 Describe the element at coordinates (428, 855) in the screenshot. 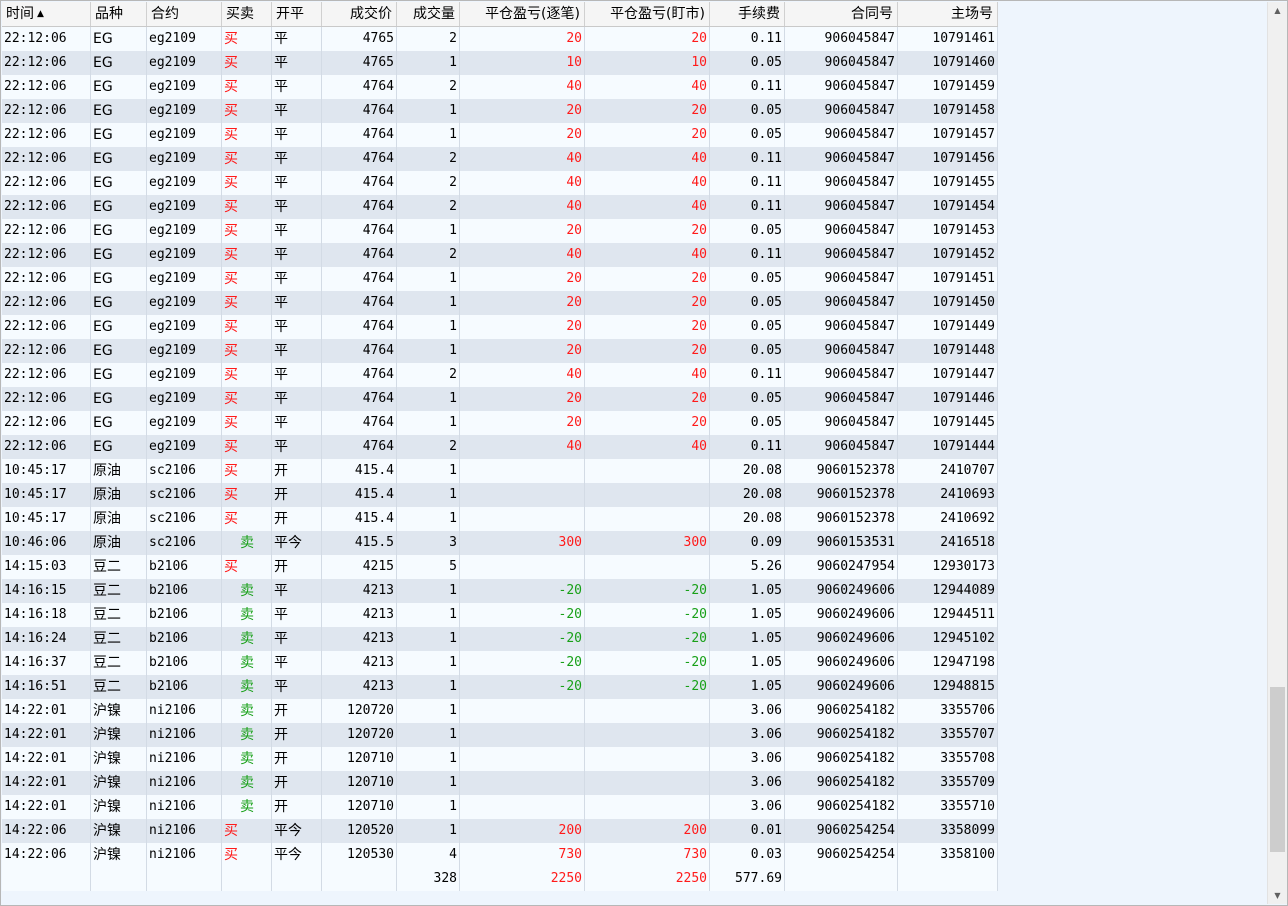

I see `cell-volume: 4` at that location.